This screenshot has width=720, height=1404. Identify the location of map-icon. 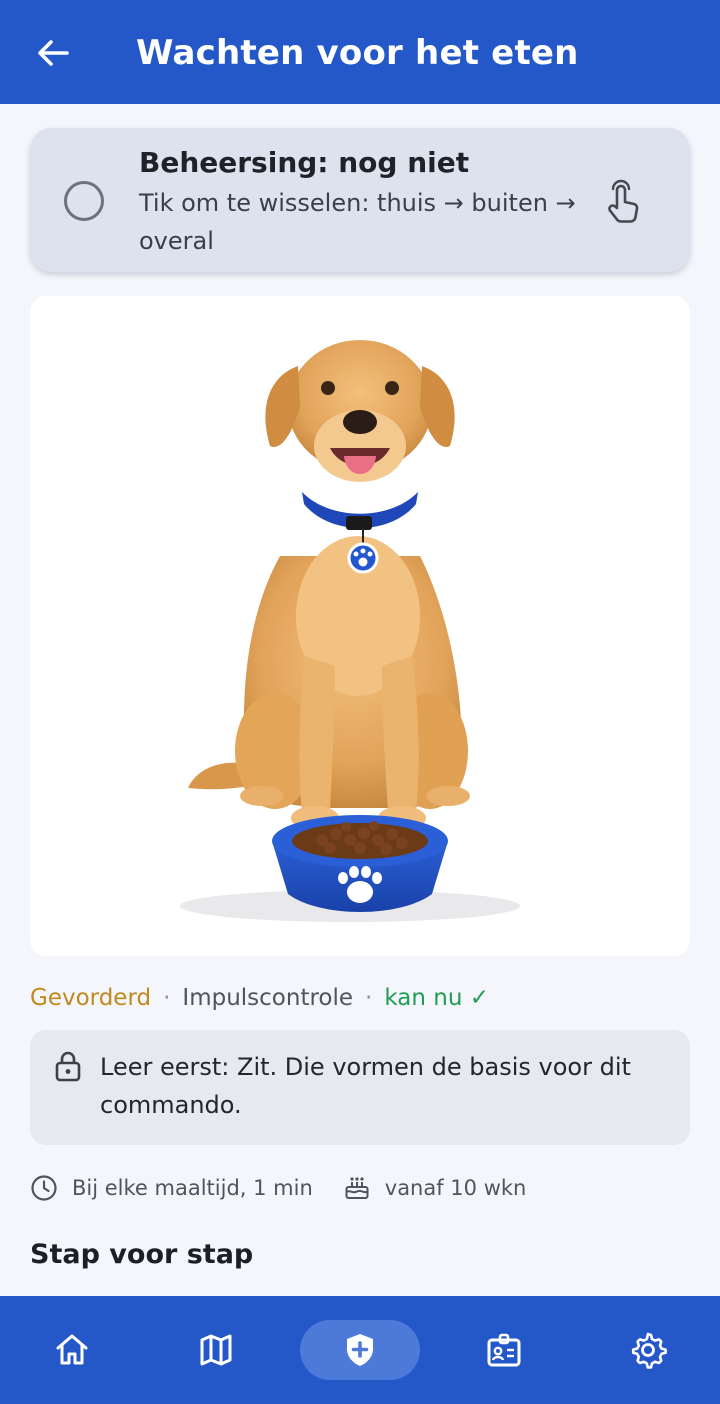
(216, 1350).